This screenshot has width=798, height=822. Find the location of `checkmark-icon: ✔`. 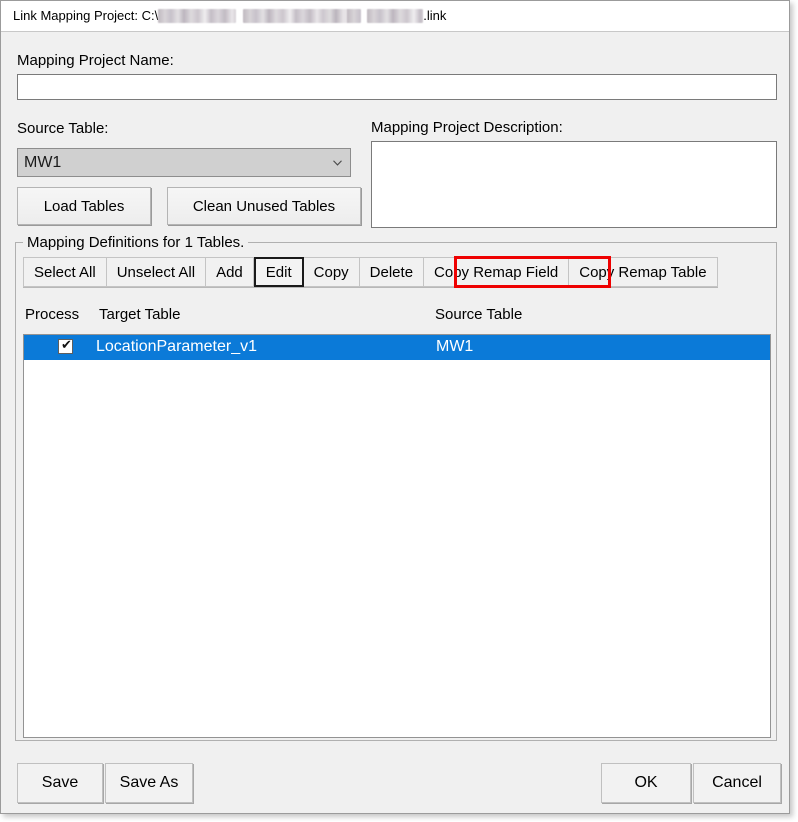

checkmark-icon: ✔ is located at coordinates (66, 345).